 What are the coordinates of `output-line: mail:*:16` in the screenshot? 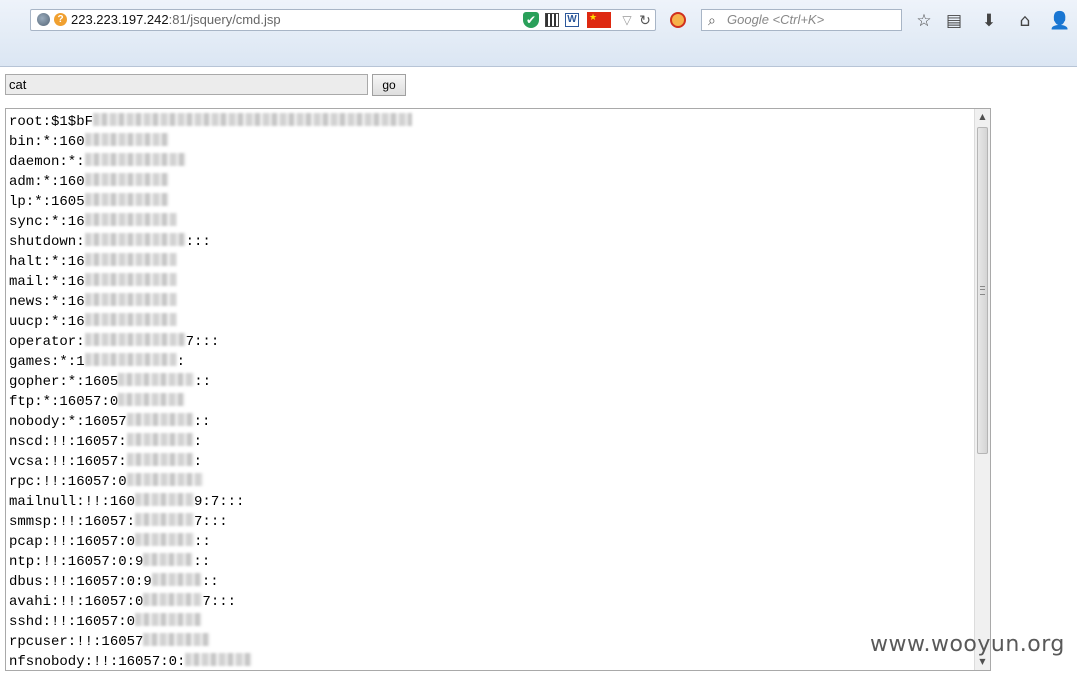 It's located at (210, 282).